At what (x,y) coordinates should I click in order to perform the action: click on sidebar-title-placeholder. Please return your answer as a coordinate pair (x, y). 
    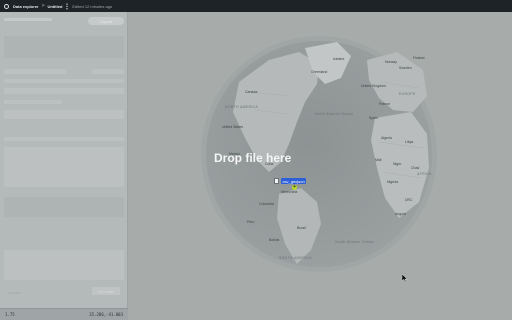
    Looking at the image, I should click on (28, 19).